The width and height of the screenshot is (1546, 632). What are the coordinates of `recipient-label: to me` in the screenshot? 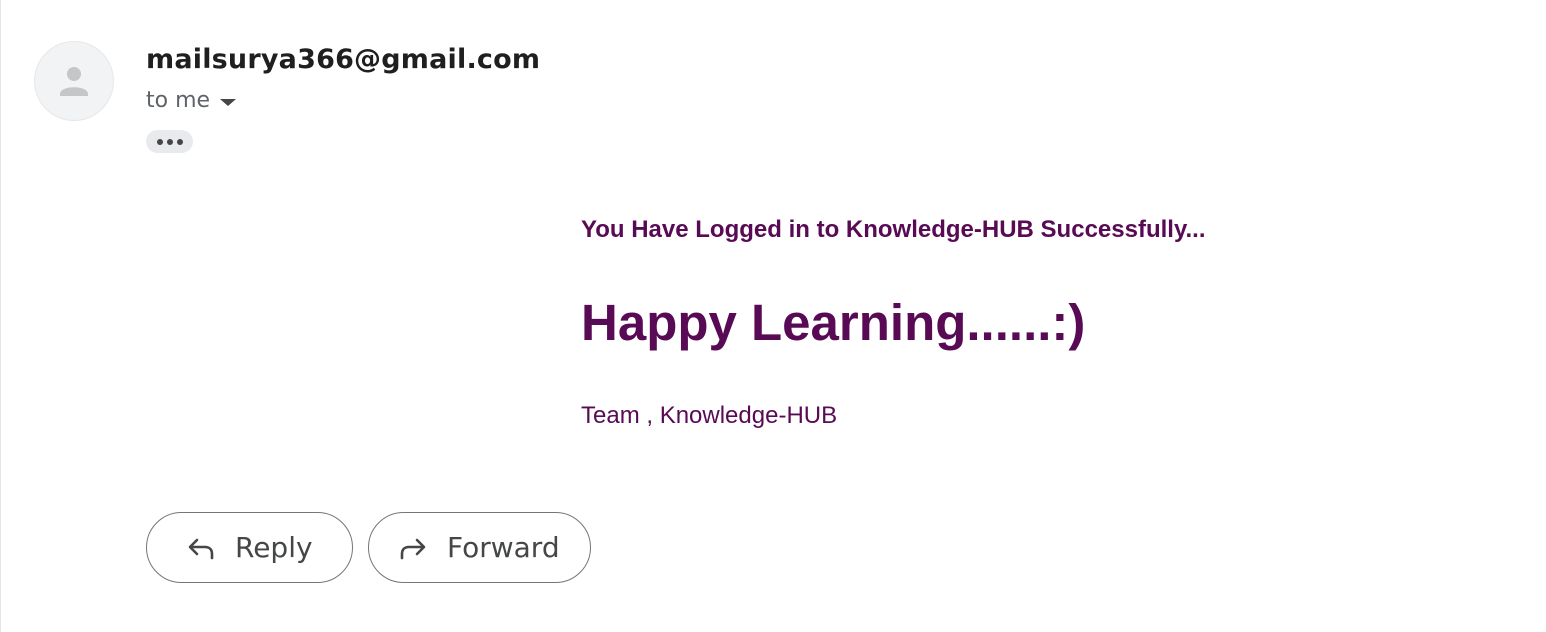 It's located at (178, 100).